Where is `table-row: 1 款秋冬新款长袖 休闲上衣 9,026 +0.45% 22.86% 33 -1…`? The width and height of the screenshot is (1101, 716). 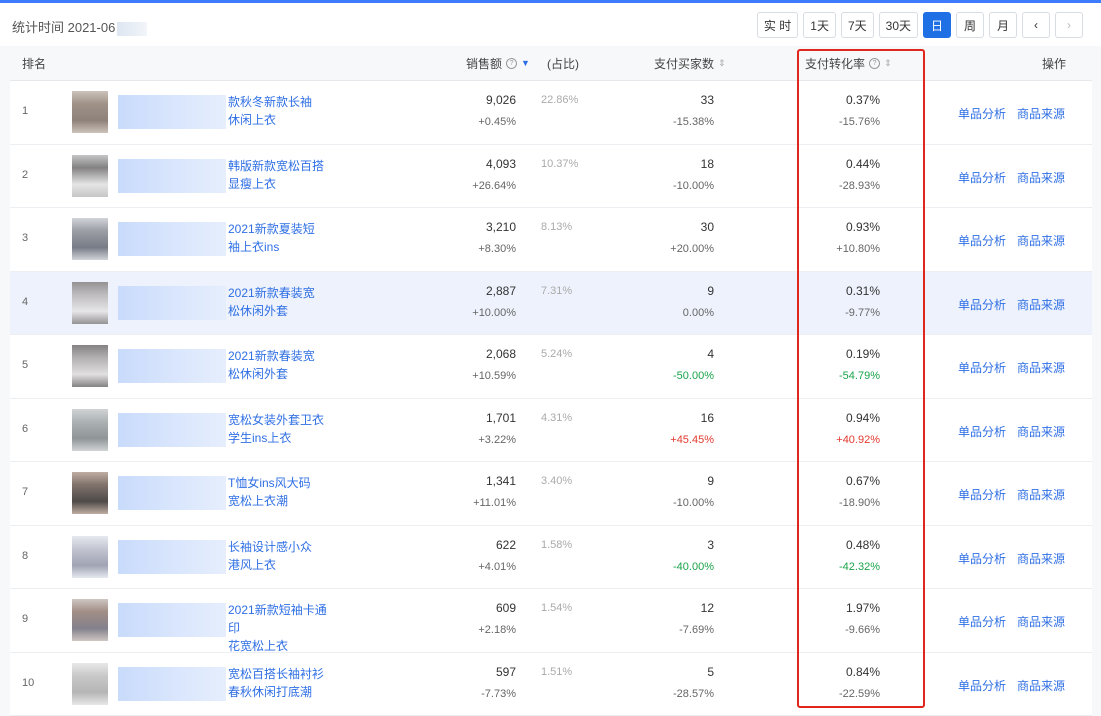
table-row: 1 款秋冬新款长袖 休闲上衣 9,026 +0.45% 22.86% 33 -1… is located at coordinates (551, 113).